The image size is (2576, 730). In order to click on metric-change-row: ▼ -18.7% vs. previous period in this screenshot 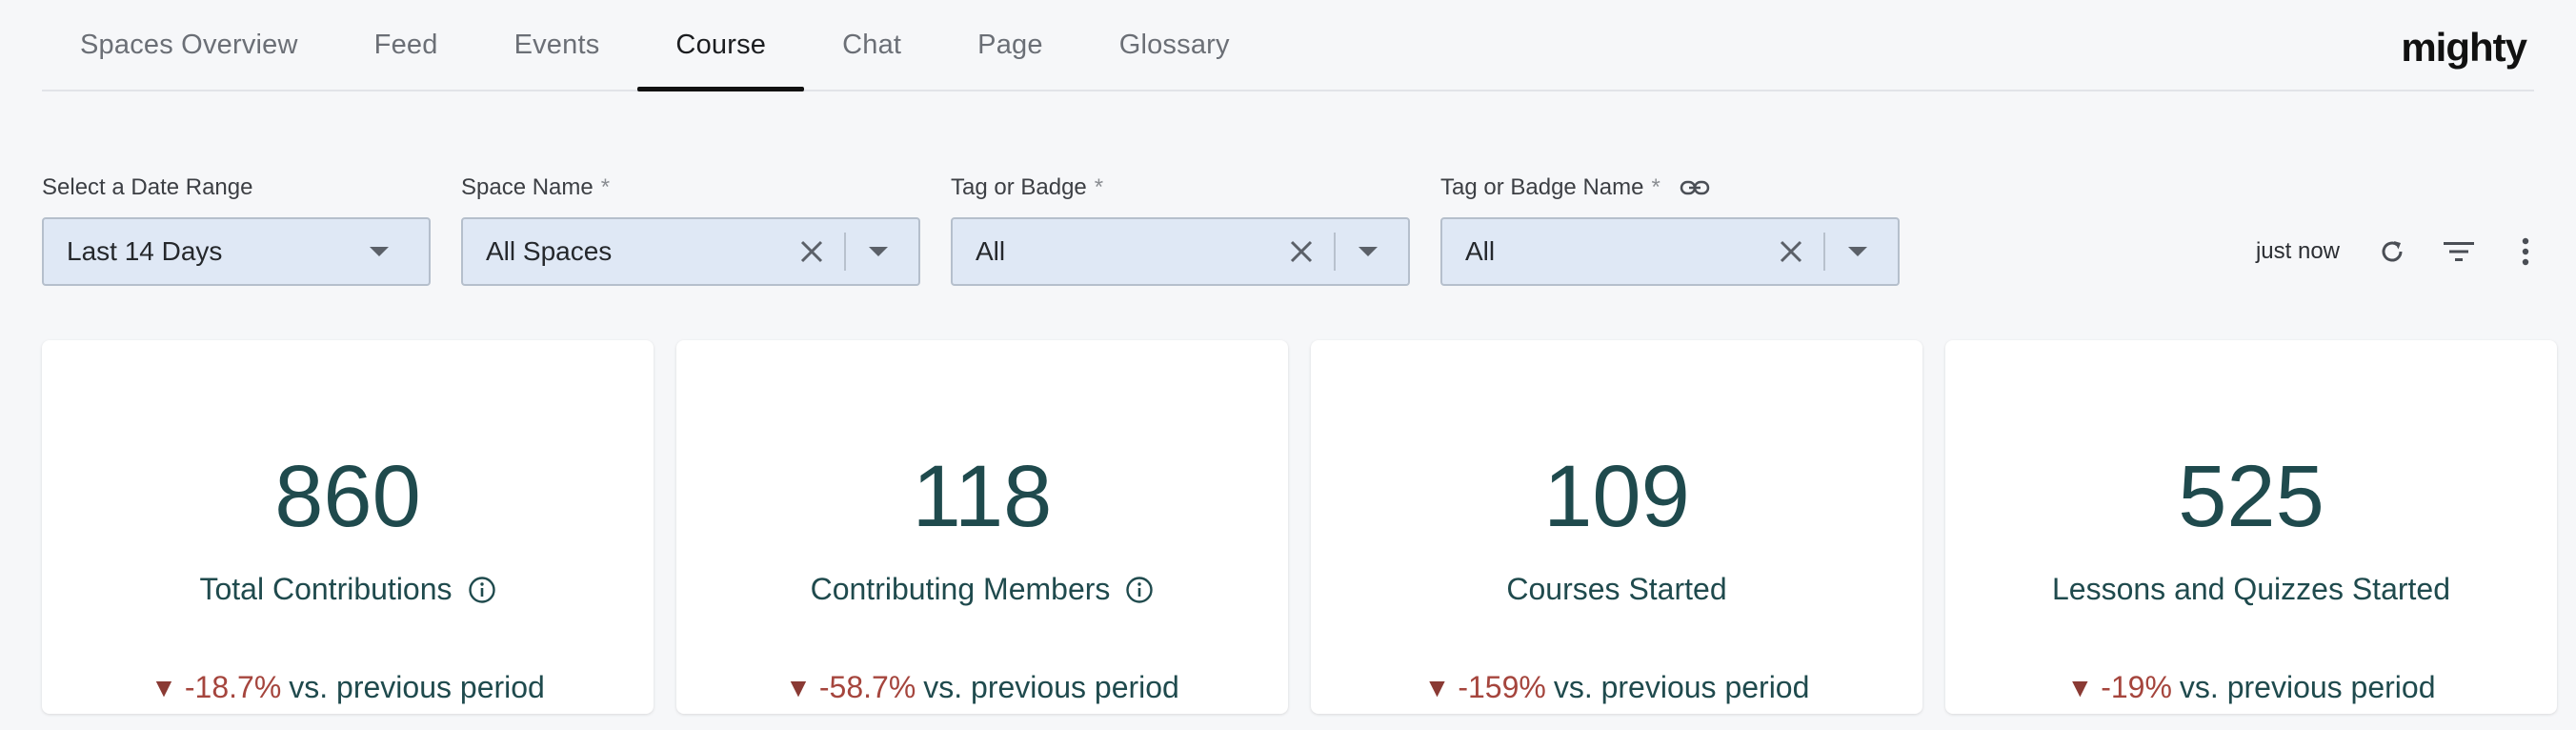, I will do `click(348, 687)`.